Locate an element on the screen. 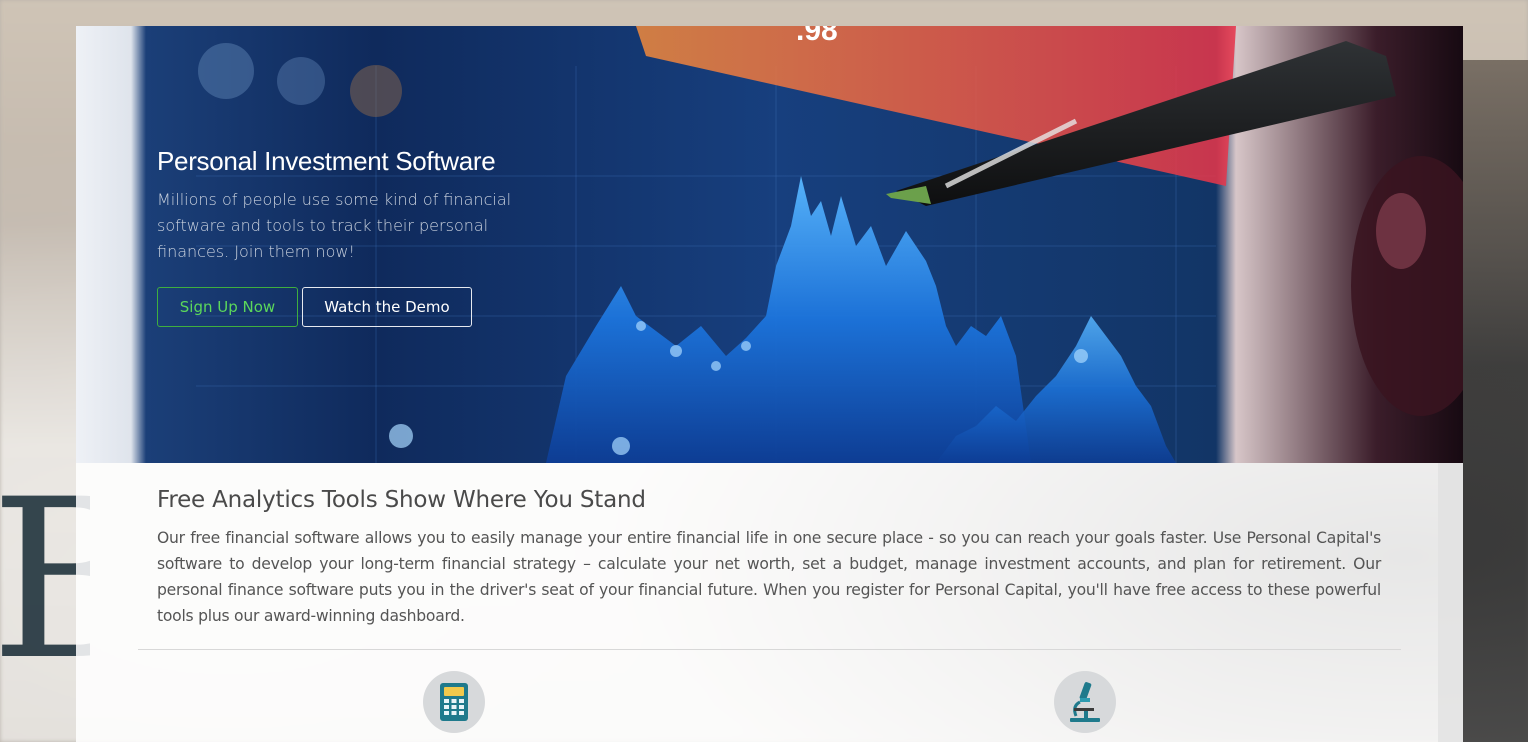 The width and height of the screenshot is (1528, 742). hero-title: Personal Investment Software is located at coordinates (326, 161).